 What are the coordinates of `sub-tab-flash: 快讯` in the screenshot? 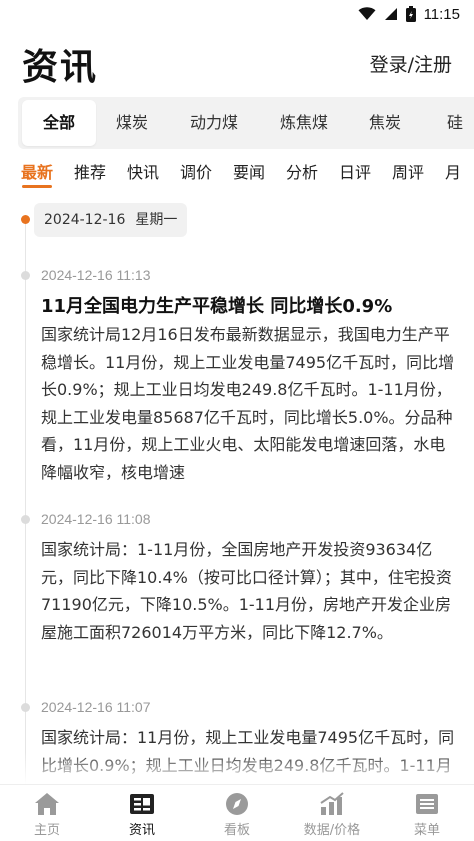 It's located at (143, 171).